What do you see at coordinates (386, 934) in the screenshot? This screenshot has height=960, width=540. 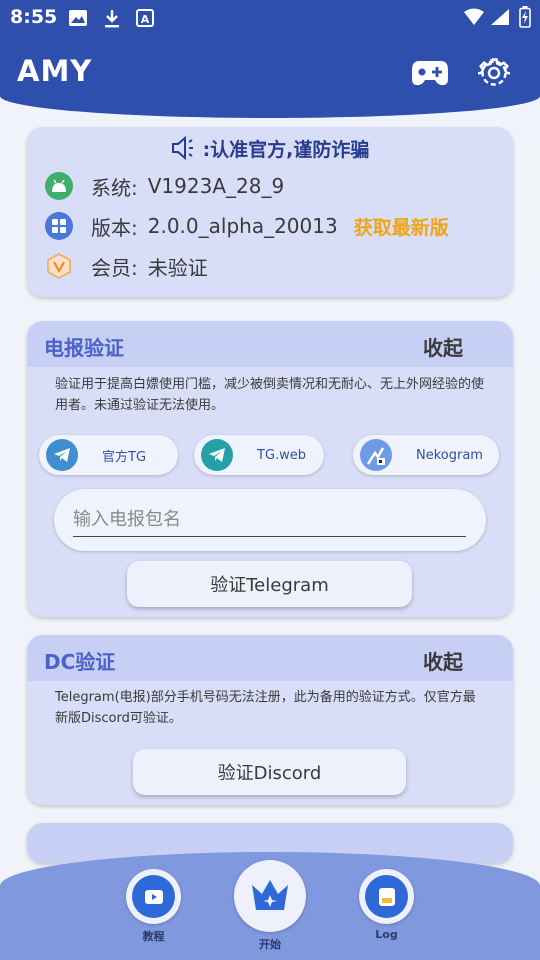 I see `nav-log-label: Log` at bounding box center [386, 934].